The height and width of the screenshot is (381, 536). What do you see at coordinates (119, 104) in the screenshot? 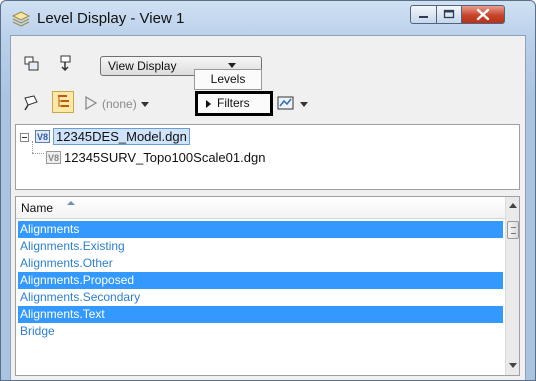
I see `symbology-value: (none)` at bounding box center [119, 104].